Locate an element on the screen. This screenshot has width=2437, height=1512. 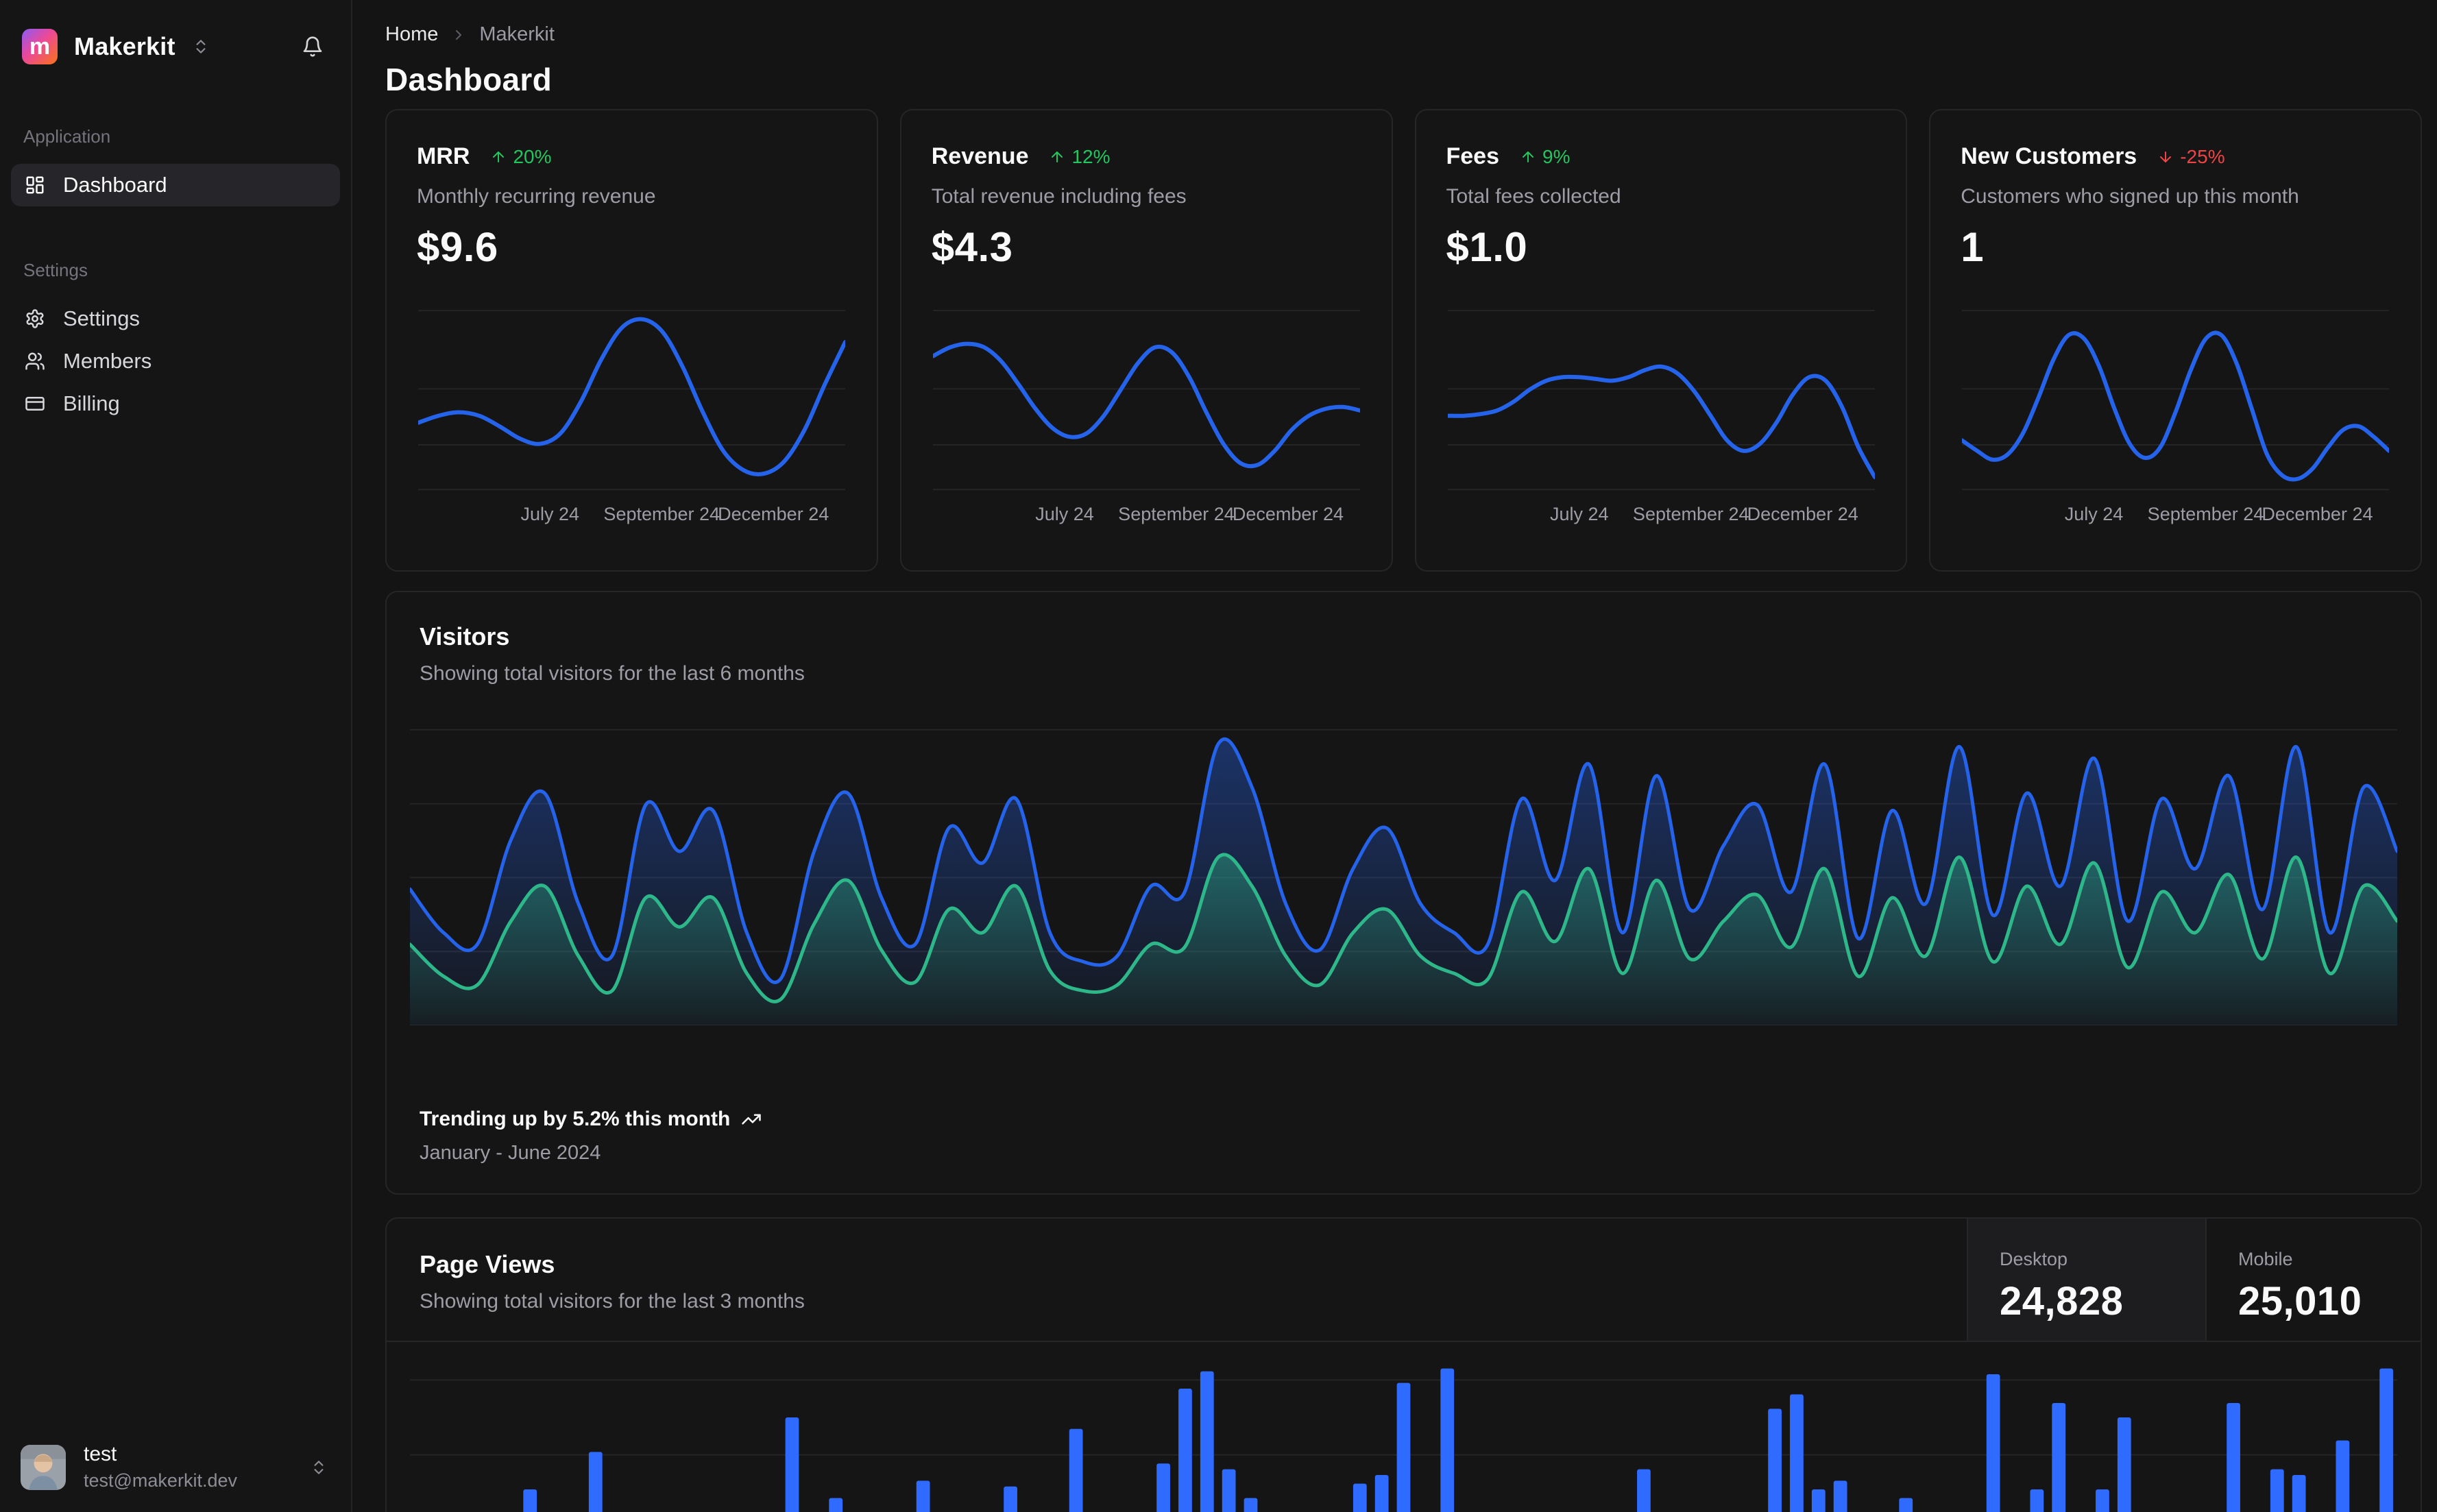
notifications-bell-button is located at coordinates (313, 47).